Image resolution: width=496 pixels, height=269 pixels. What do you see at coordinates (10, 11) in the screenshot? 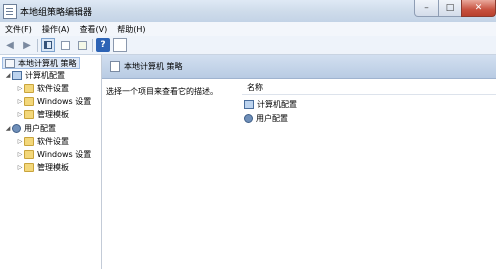
I see `app-icon` at bounding box center [10, 11].